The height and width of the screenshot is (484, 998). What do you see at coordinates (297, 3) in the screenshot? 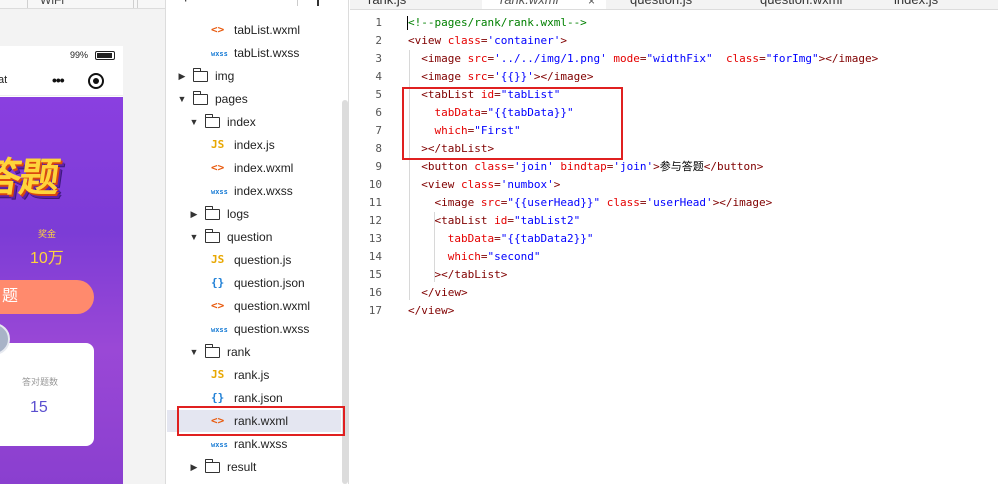
I see `toolbar-divider` at bounding box center [297, 3].